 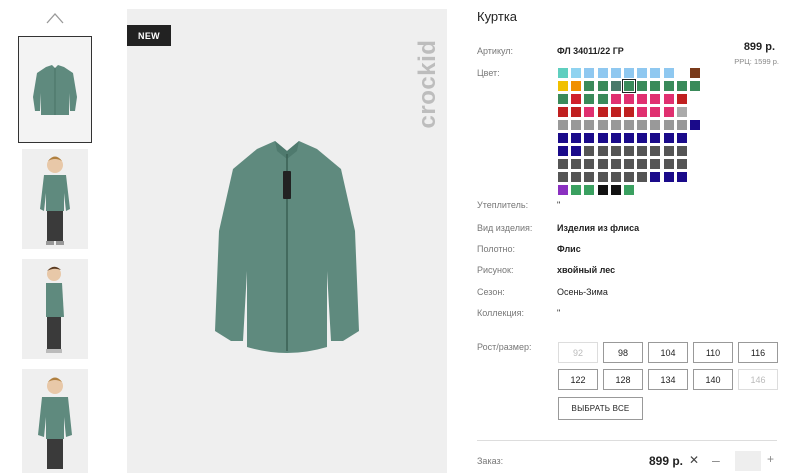 I want to click on thumbnail-model-front, so click(x=55, y=199).